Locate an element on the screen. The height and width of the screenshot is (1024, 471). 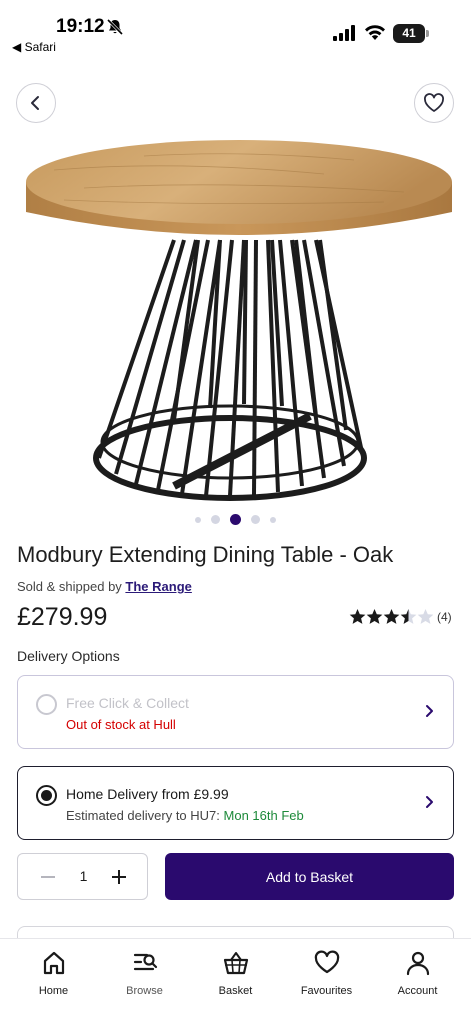
home-icon is located at coordinates (53, 963).